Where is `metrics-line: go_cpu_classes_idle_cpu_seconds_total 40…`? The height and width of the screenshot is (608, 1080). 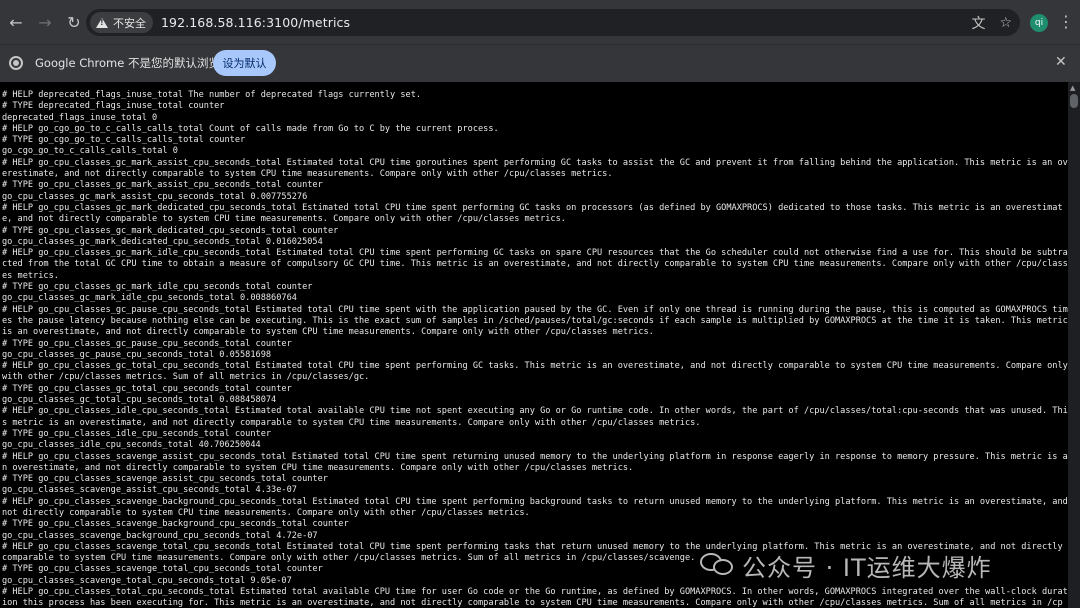
metrics-line: go_cpu_classes_idle_cpu_seconds_total 40… is located at coordinates (131, 445).